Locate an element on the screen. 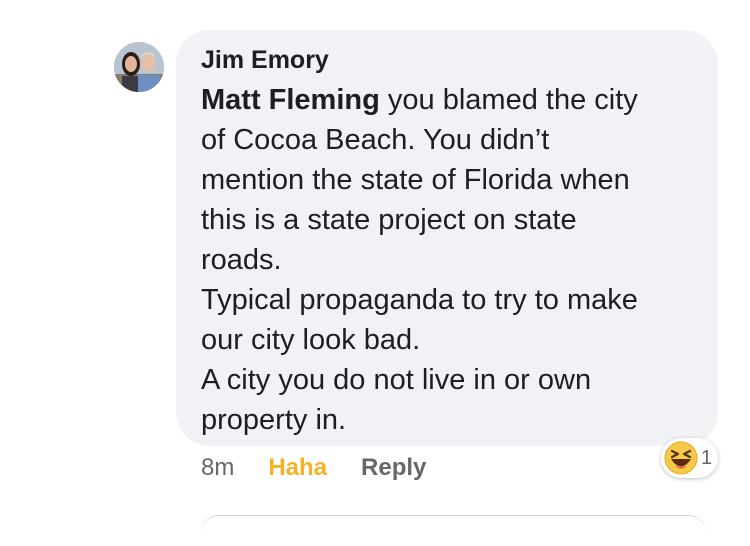 The image size is (750, 546). haha-emoji-icon is located at coordinates (681, 458).